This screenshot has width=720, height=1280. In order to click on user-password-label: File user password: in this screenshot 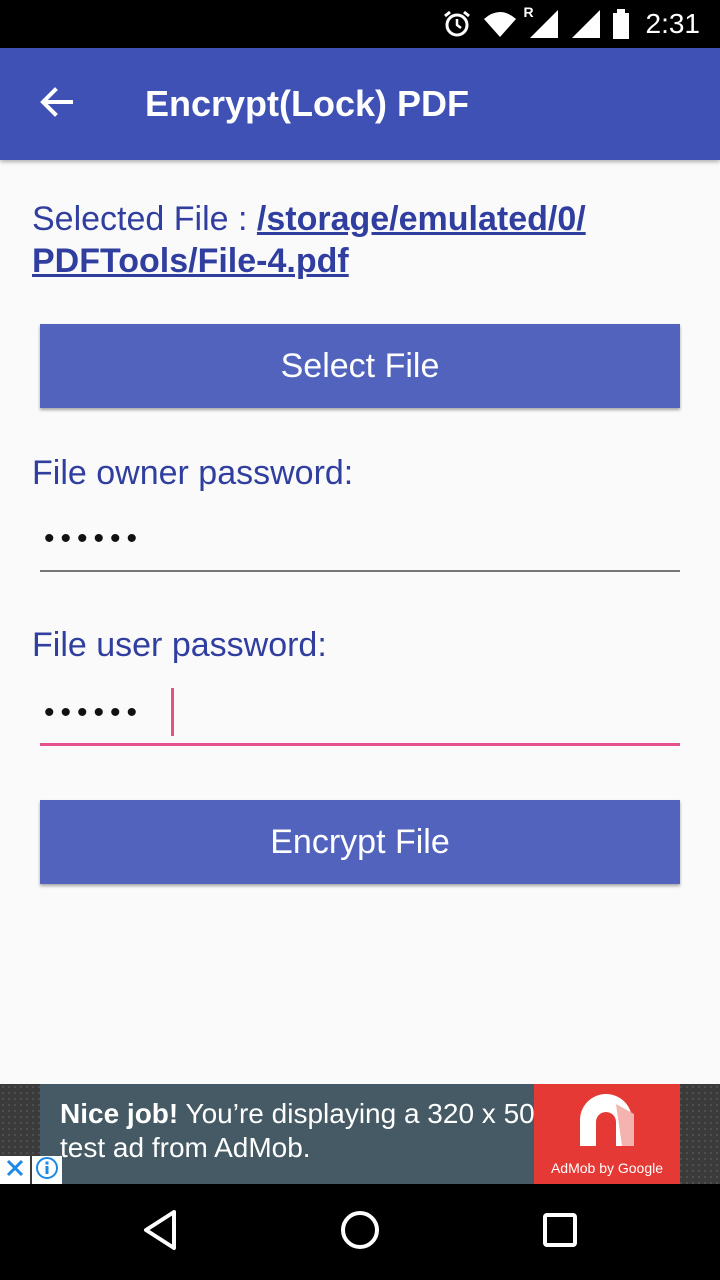, I will do `click(179, 645)`.